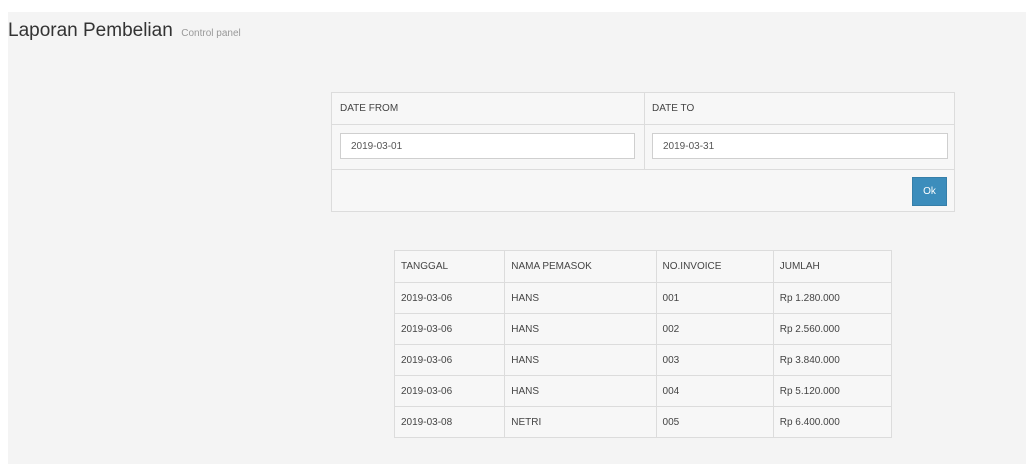 The height and width of the screenshot is (472, 1033). I want to click on cell-no-invoice: 004, so click(714, 391).